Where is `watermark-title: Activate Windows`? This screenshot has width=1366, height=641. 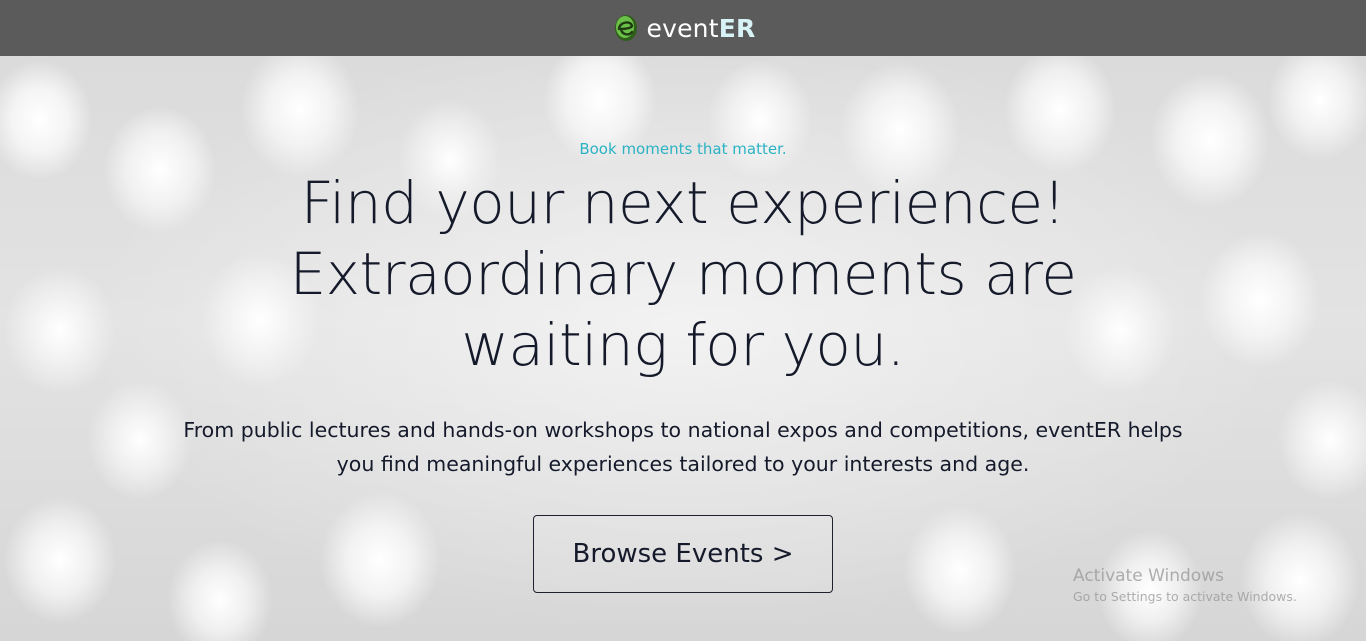
watermark-title: Activate Windows is located at coordinates (1148, 576).